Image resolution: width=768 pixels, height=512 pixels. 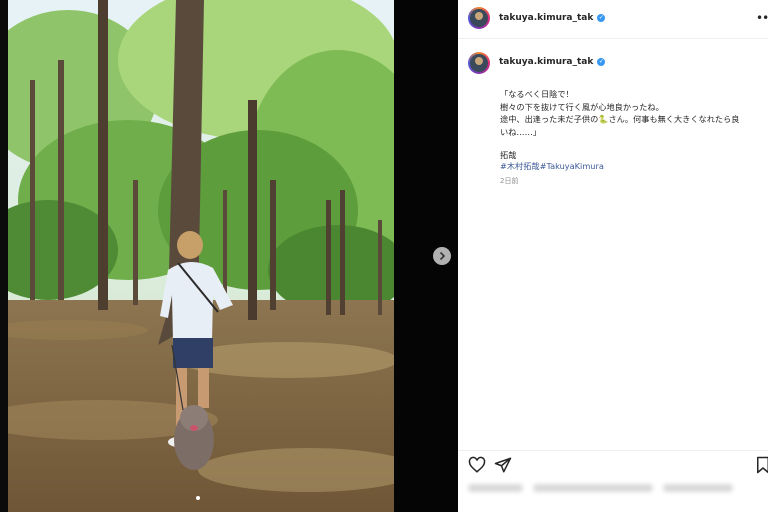 I want to click on heart-icon, so click(x=477, y=464).